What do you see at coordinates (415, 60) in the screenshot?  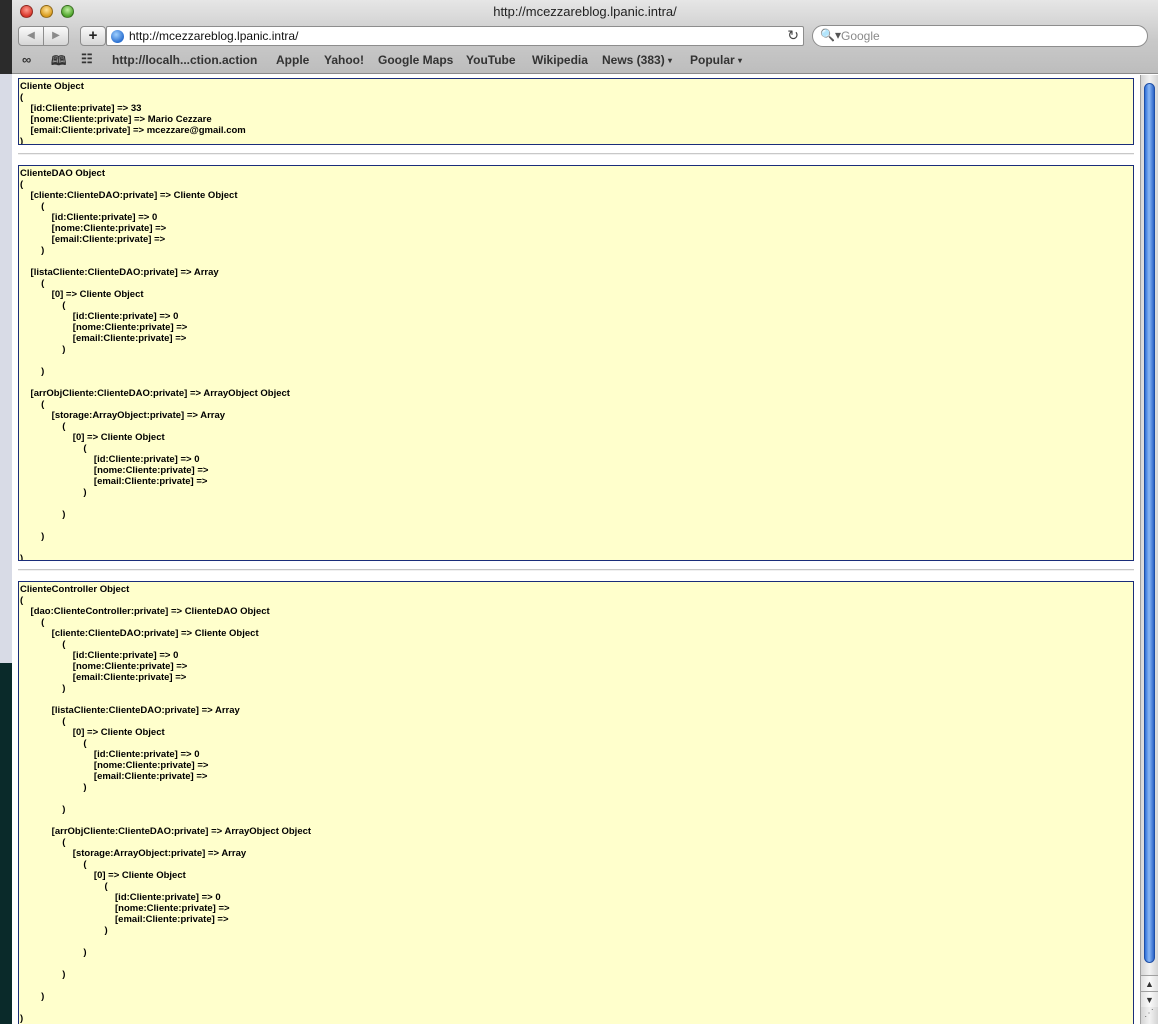 I see `bookmark-google-maps: Google Maps` at bounding box center [415, 60].